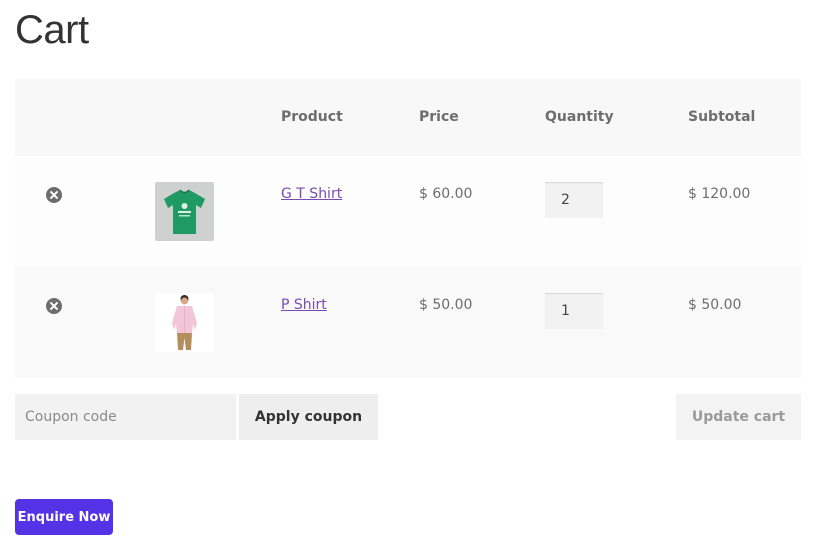 This screenshot has width=819, height=549. Describe the element at coordinates (408, 117) in the screenshot. I see `table-header: Product Price Quantity Subtotal` at that location.